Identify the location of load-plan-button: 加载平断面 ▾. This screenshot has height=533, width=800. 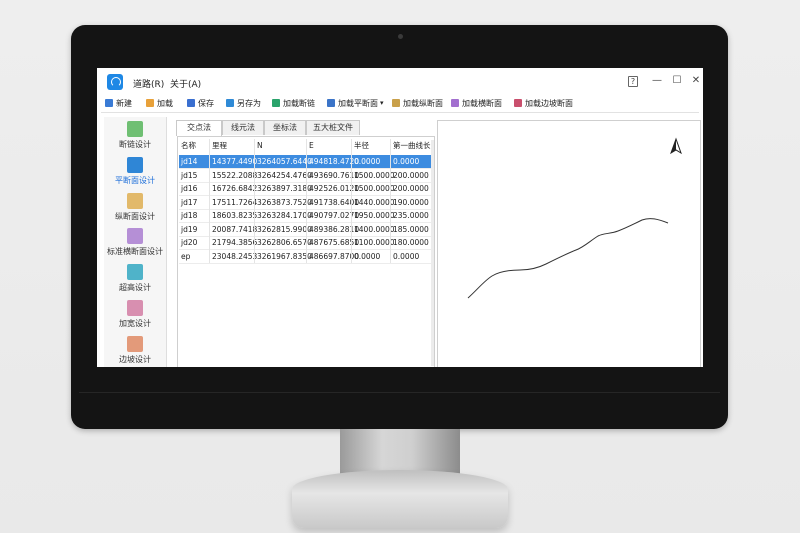
(355, 103).